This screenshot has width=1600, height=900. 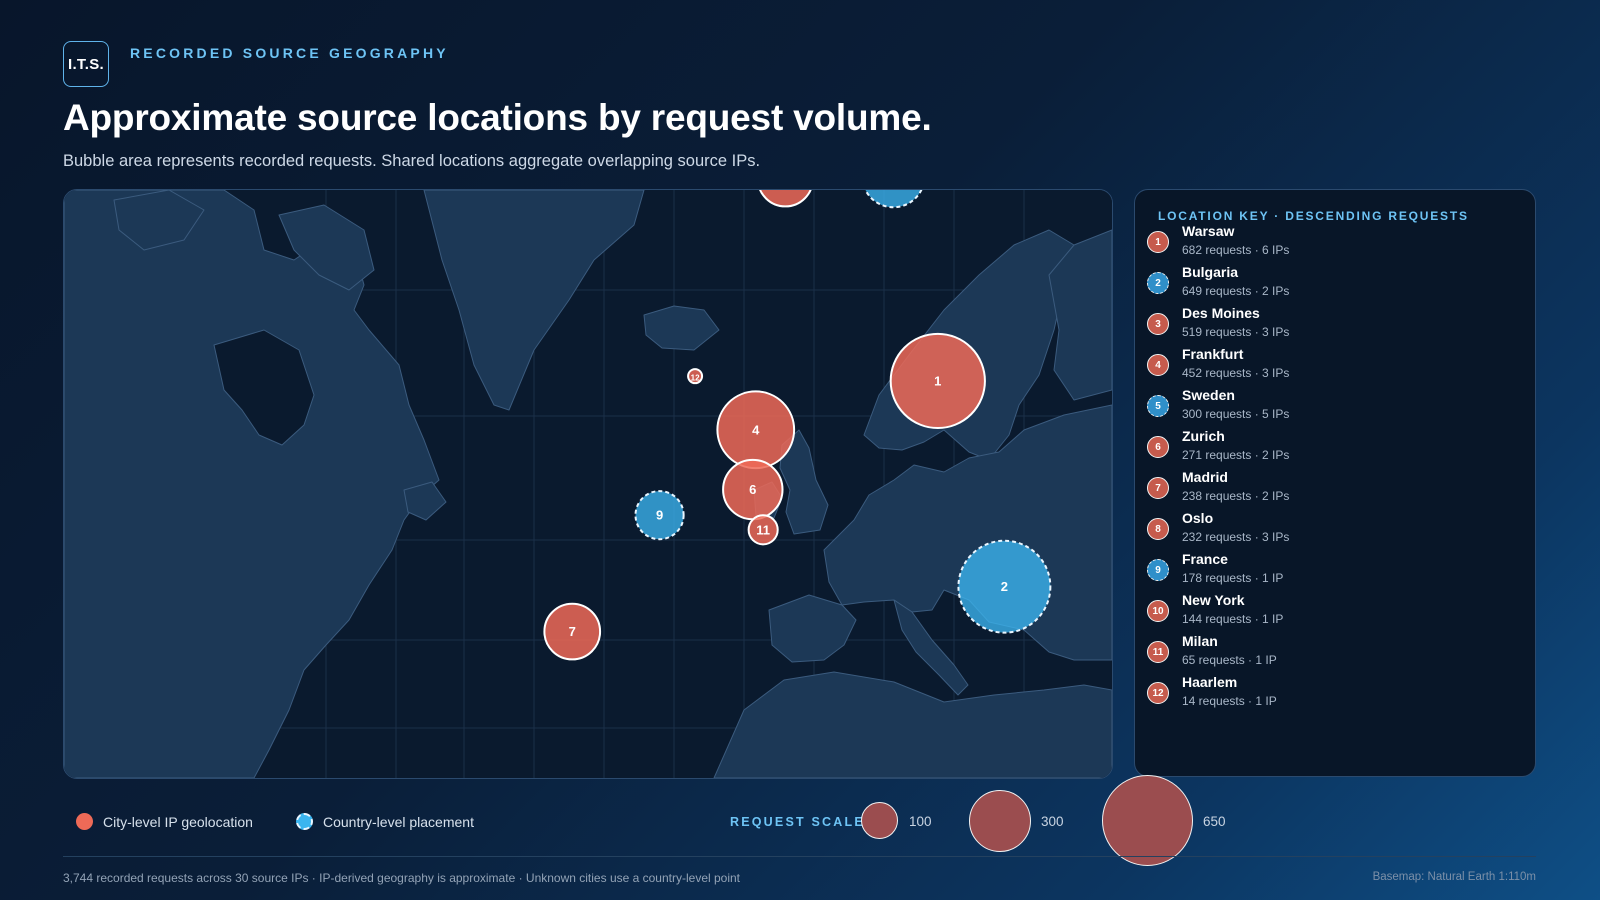 I want to click on legend-country-label: Country-level placement, so click(x=398, y=821).